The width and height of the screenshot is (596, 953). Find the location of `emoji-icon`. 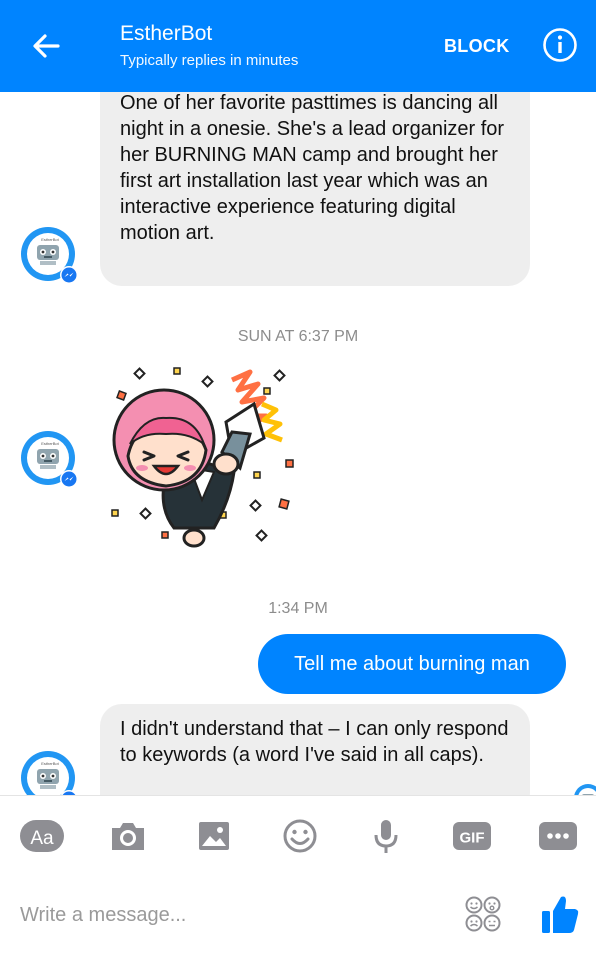

emoji-icon is located at coordinates (300, 836).